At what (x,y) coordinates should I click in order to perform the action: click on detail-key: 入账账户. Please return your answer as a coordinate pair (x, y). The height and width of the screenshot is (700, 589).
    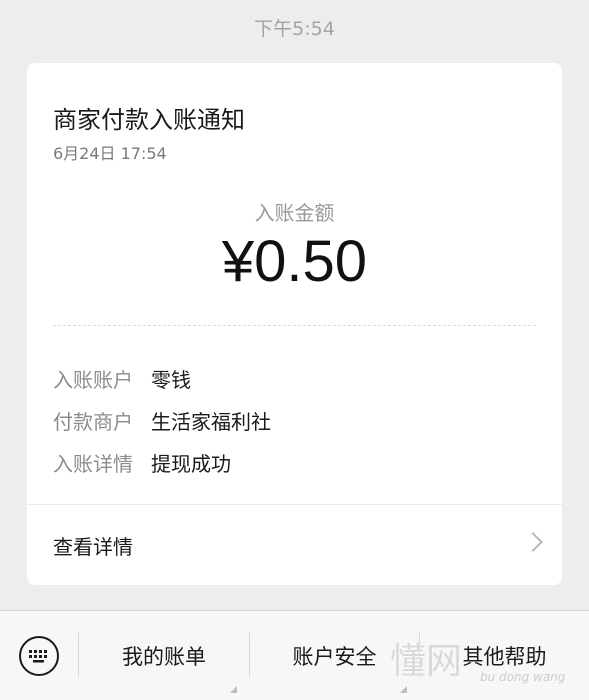
    Looking at the image, I should click on (93, 379).